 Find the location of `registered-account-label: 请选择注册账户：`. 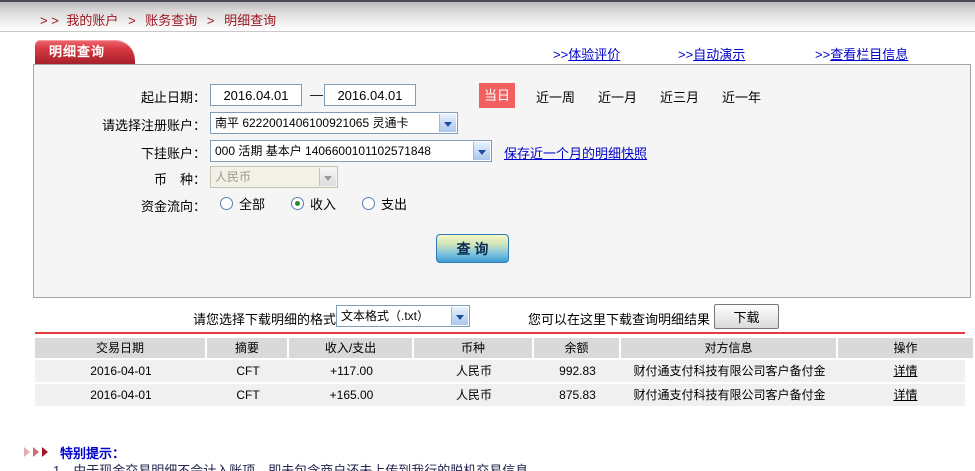

registered-account-label: 请选择注册账户： is located at coordinates (153, 125).